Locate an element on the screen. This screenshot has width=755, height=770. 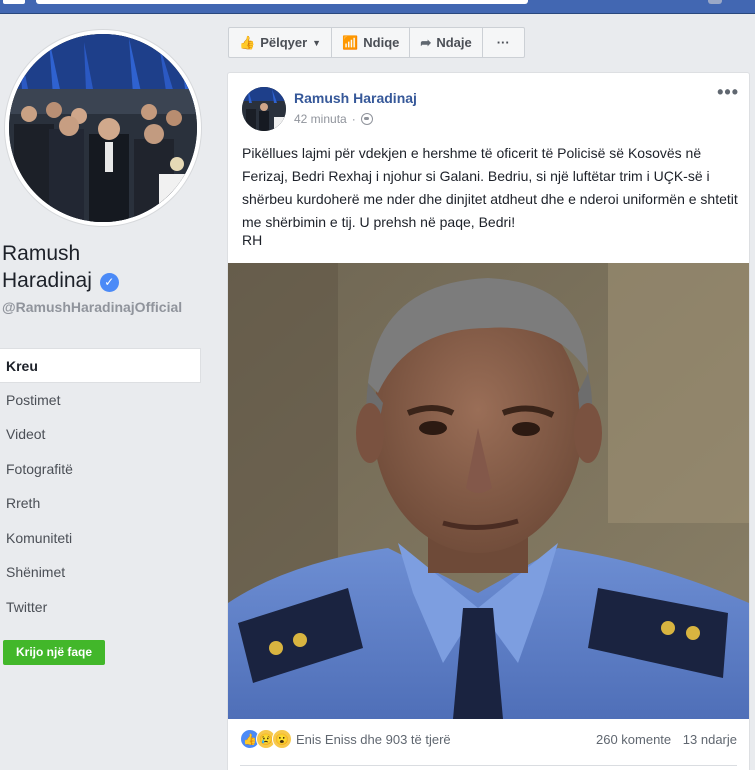
nav-item-fotografite: Fotografitë is located at coordinates (100, 469).